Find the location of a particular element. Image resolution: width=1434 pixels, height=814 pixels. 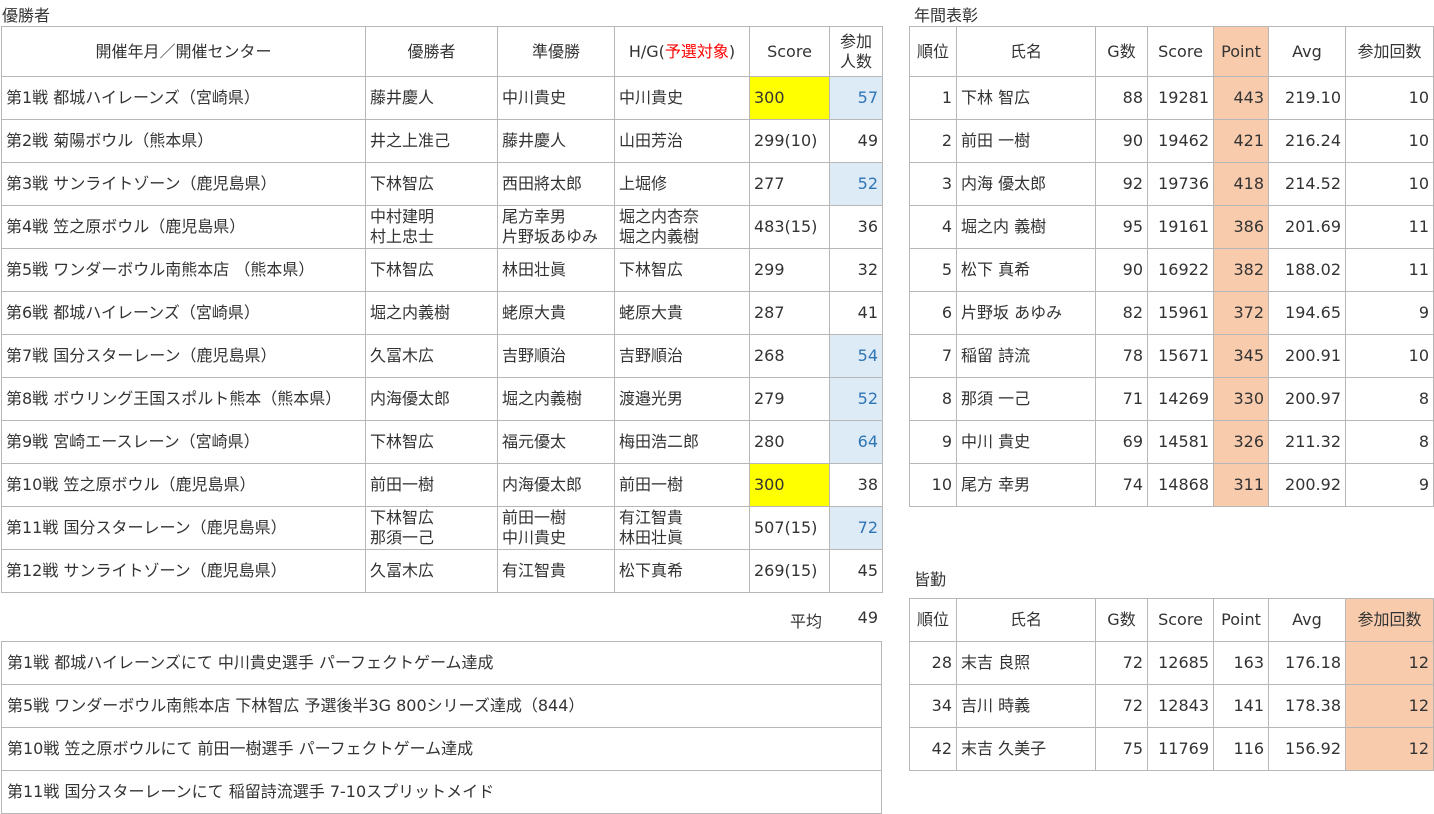

avg-cell: 194.65 is located at coordinates (1307, 313).